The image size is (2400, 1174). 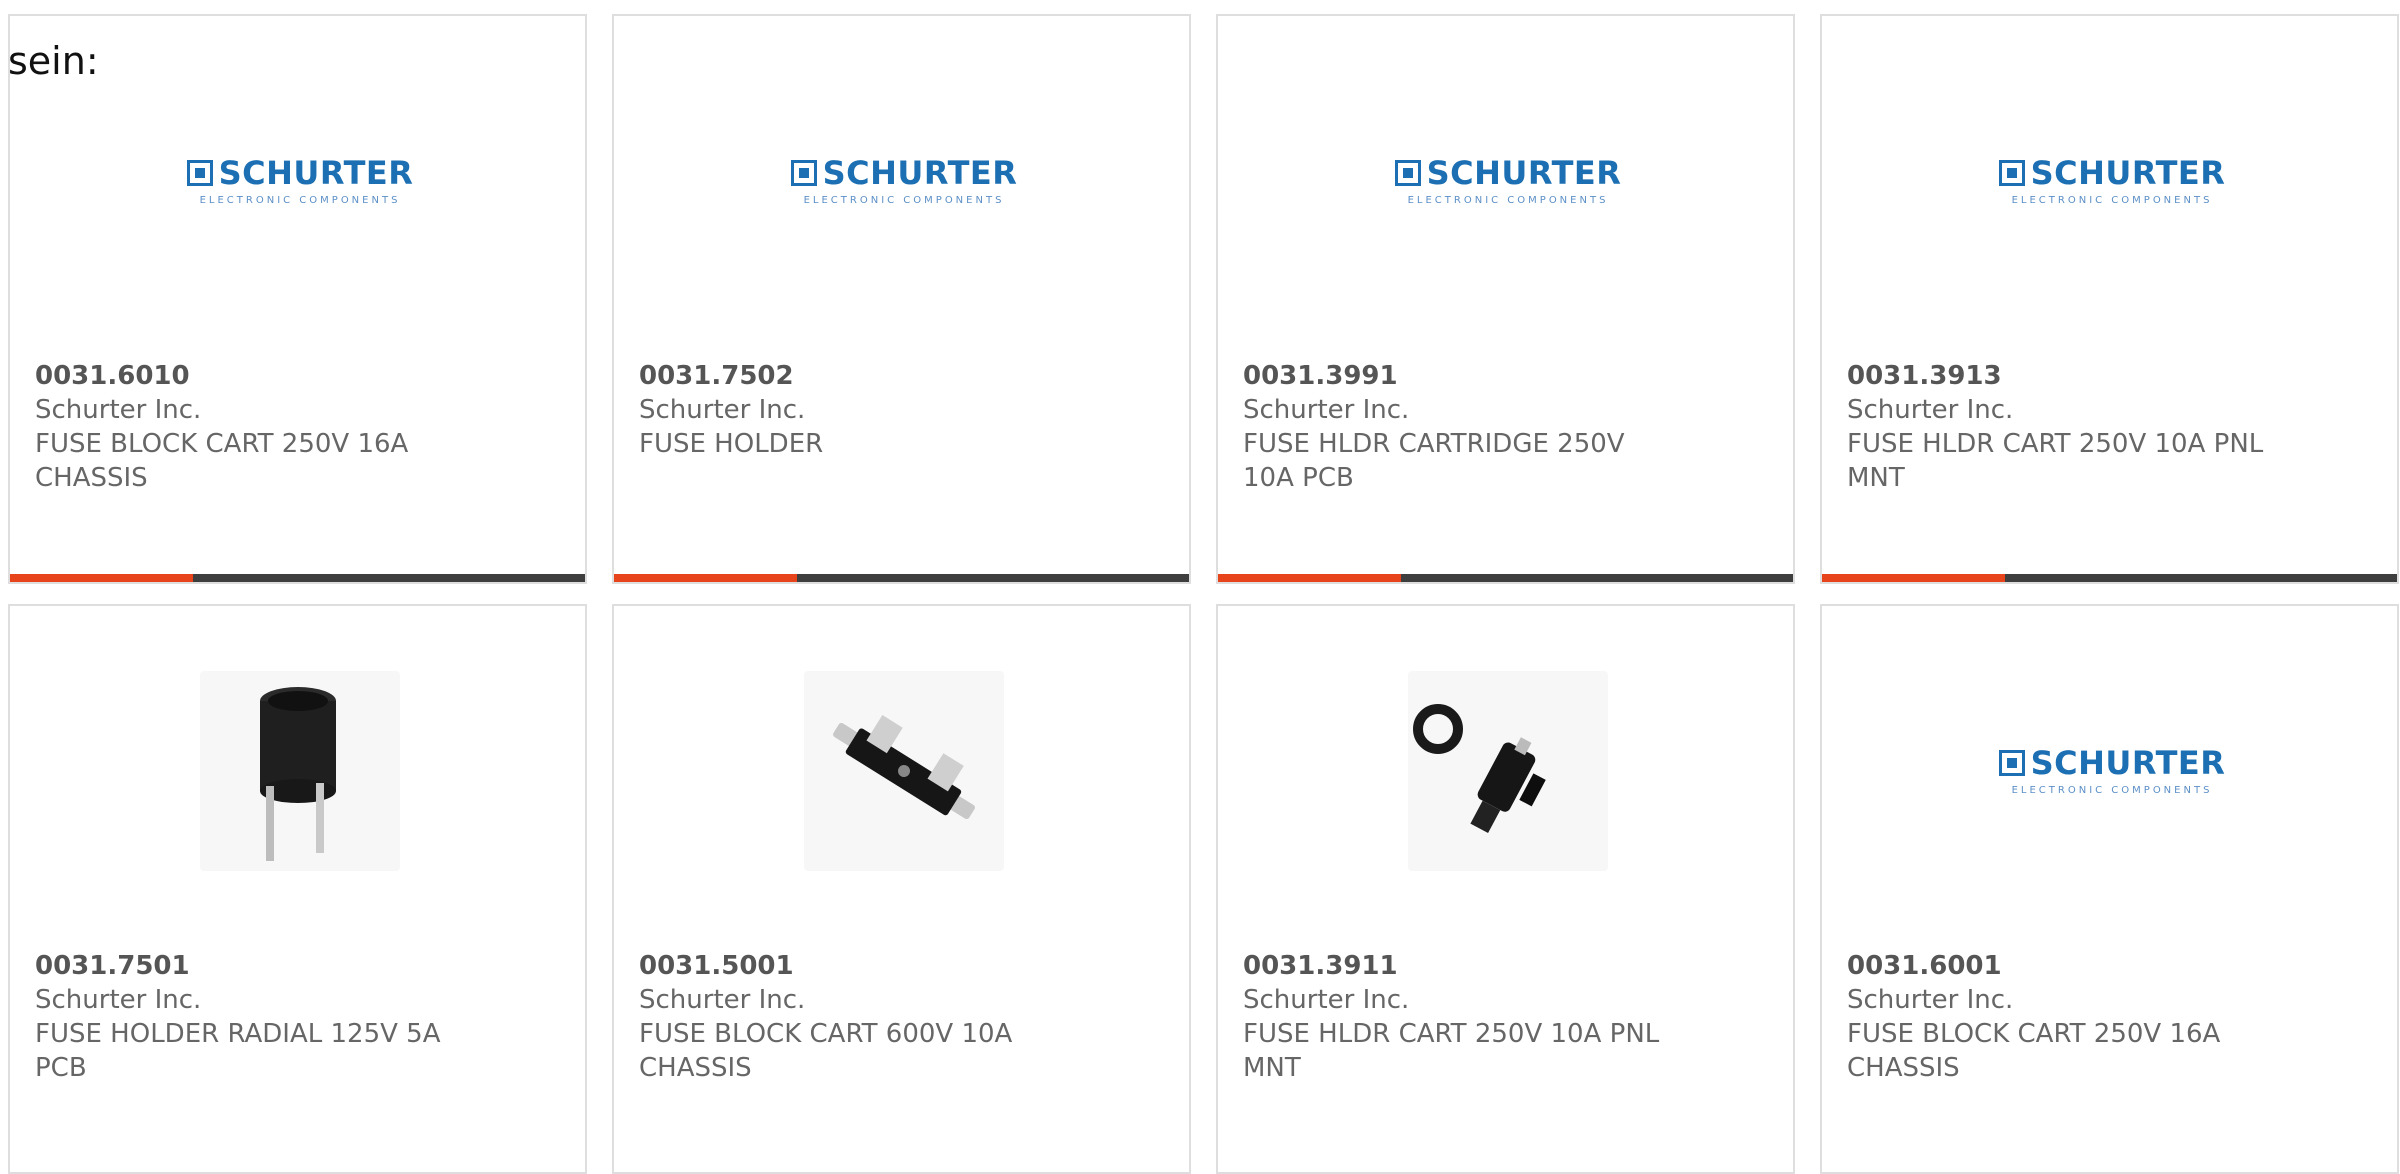 What do you see at coordinates (1453, 966) in the screenshot?
I see `part-number-link: 0031.3911` at bounding box center [1453, 966].